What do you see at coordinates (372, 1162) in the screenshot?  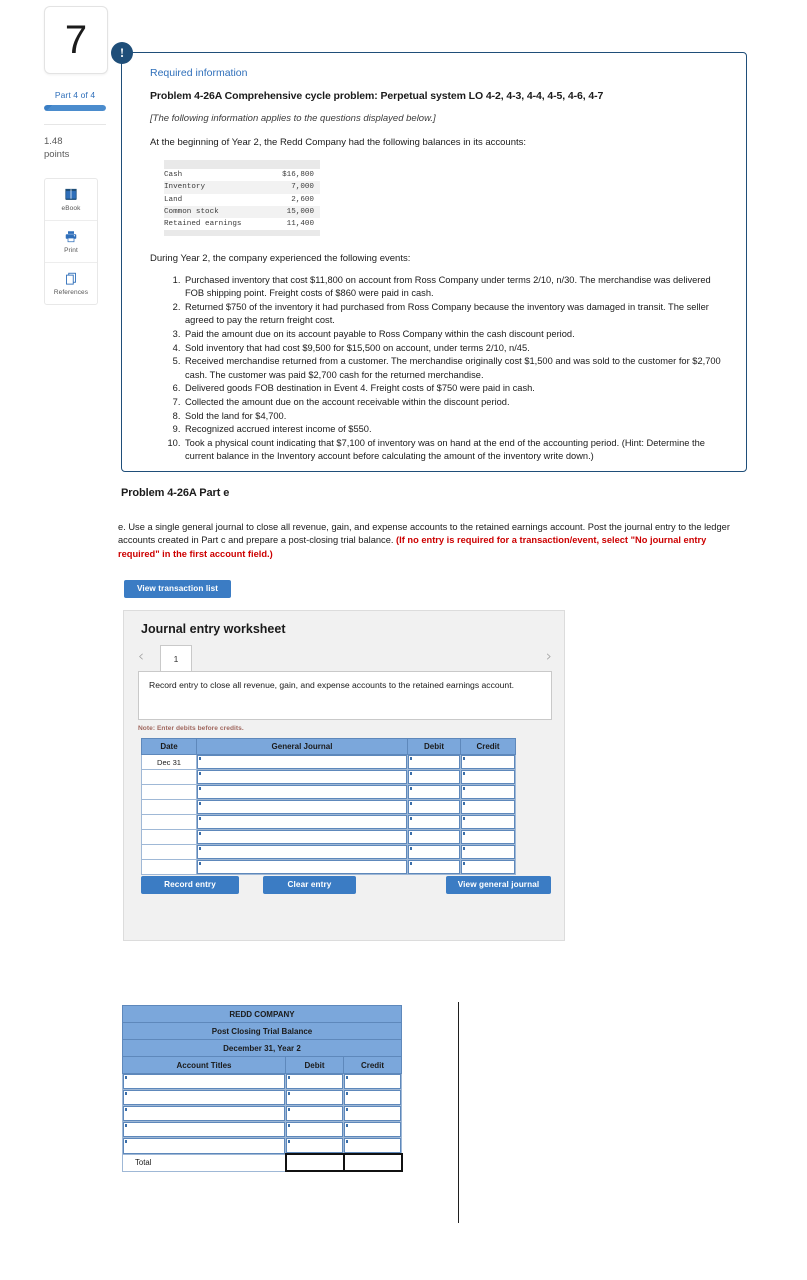 I see `tb-total-credit` at bounding box center [372, 1162].